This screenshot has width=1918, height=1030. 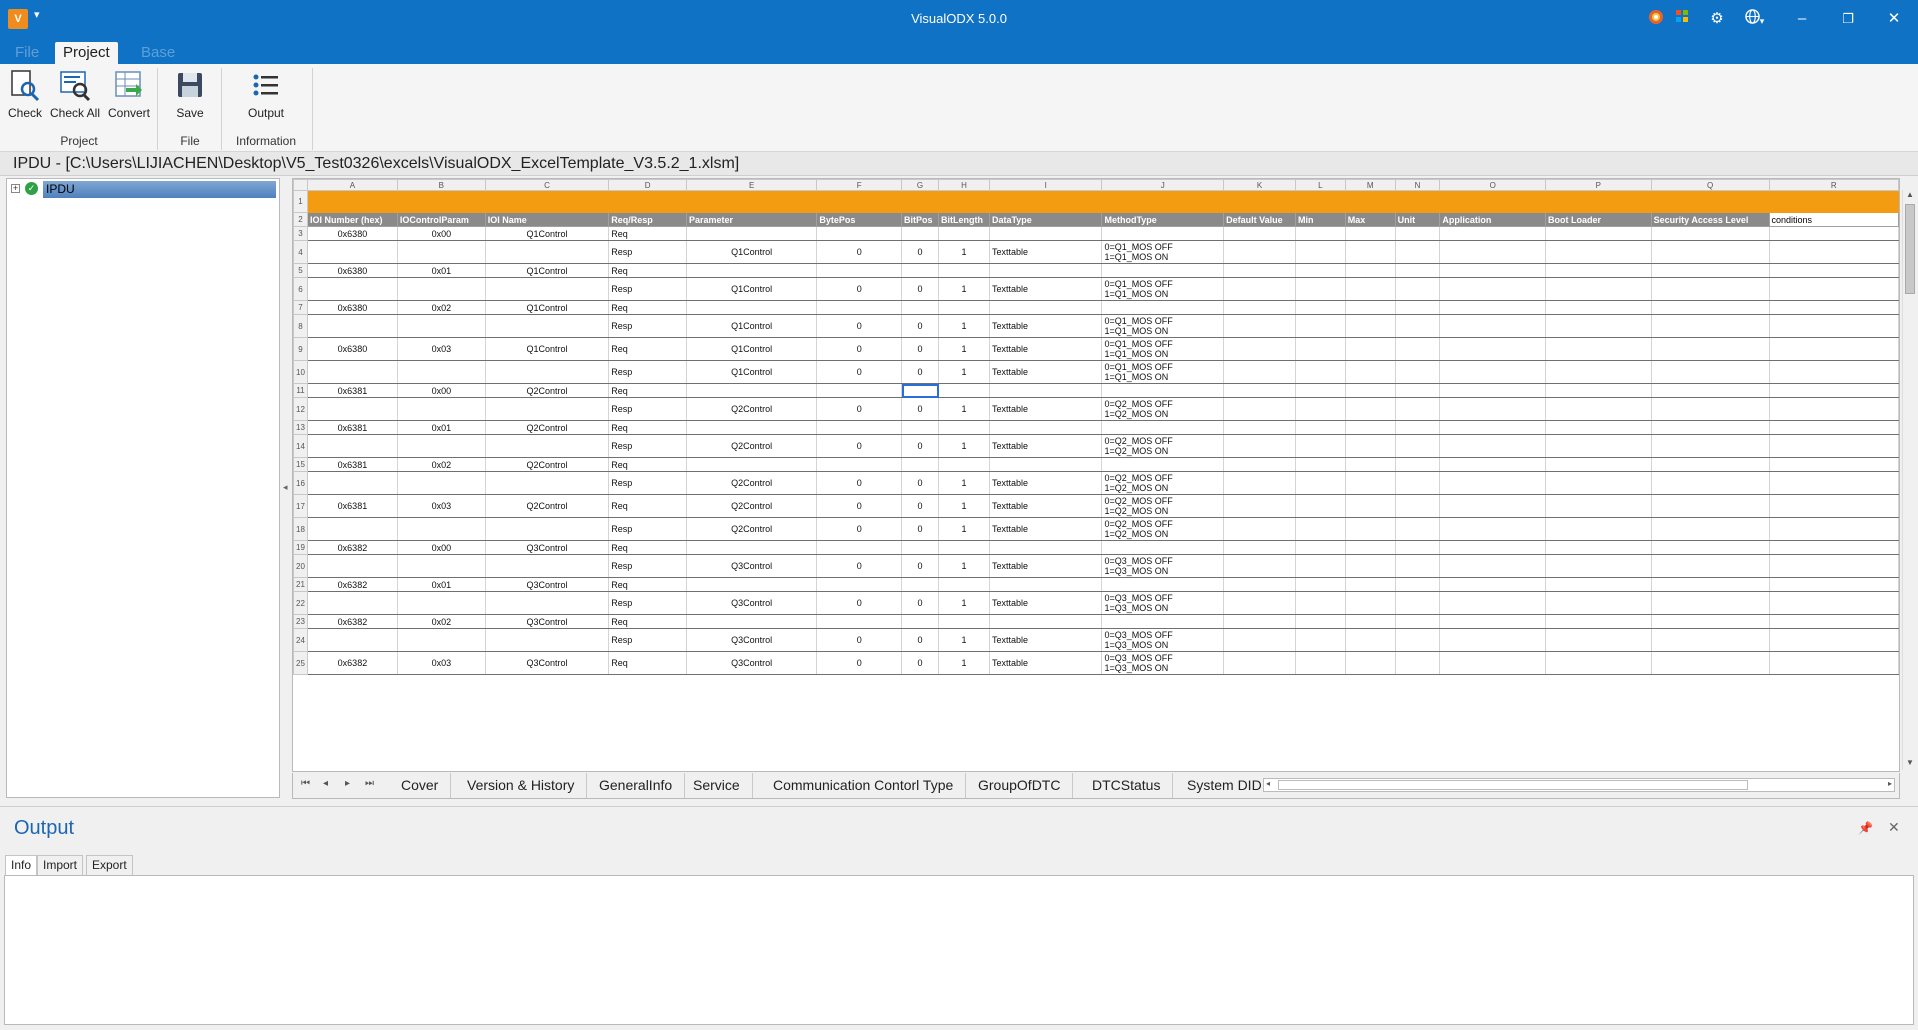 What do you see at coordinates (1833, 219) in the screenshot?
I see `header-cell: conditions` at bounding box center [1833, 219].